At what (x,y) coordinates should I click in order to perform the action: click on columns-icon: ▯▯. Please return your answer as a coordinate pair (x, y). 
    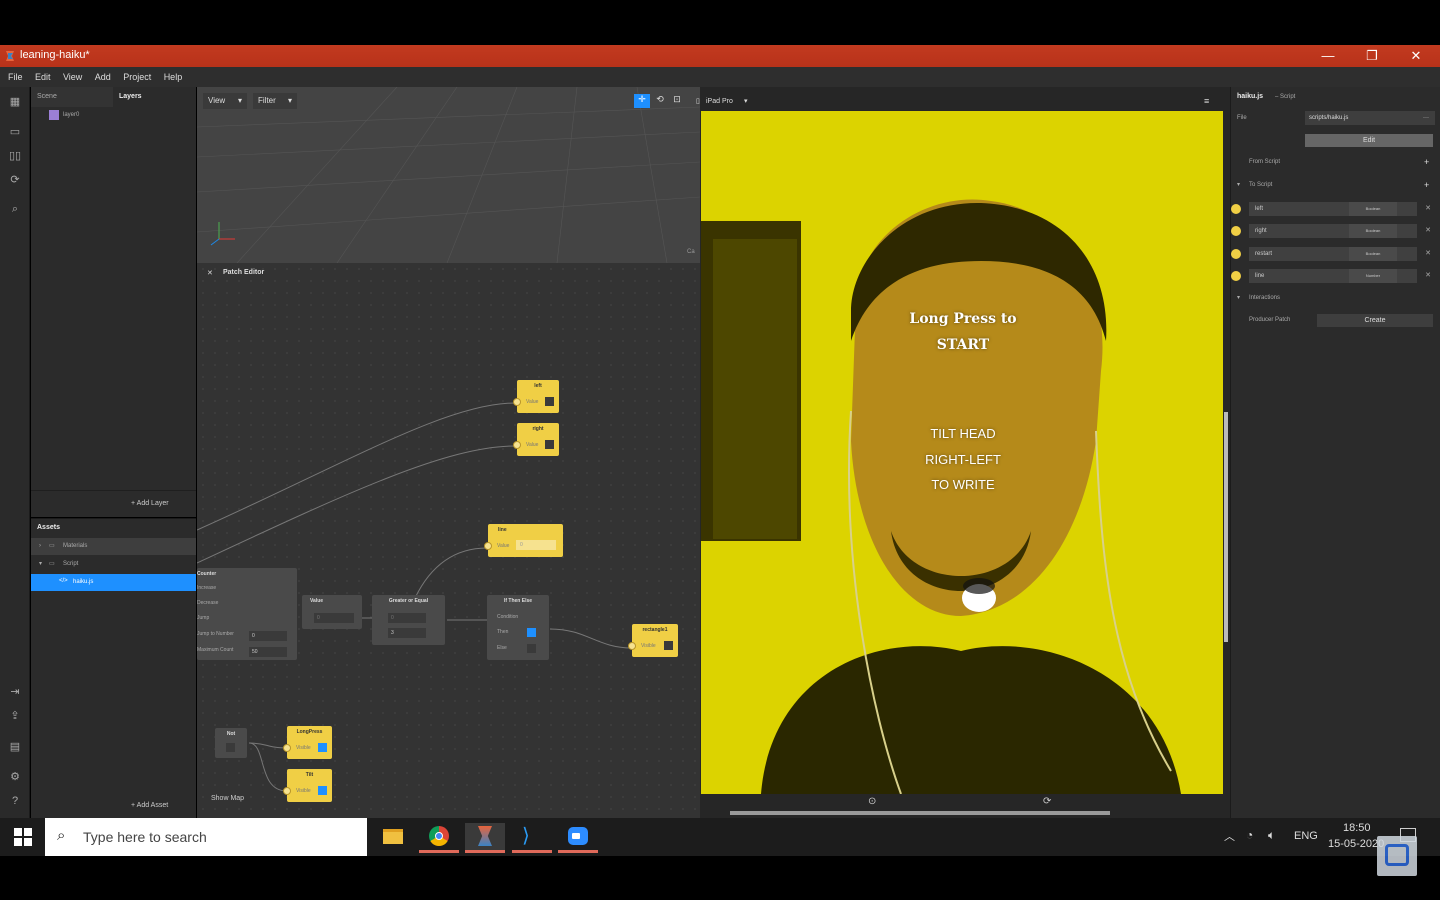
    Looking at the image, I should click on (15, 156).